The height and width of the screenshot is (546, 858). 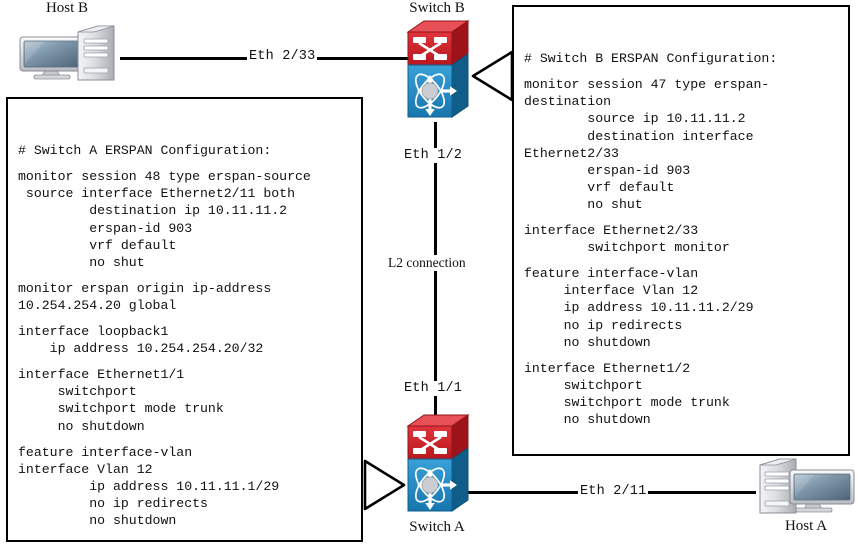 What do you see at coordinates (121, 409) in the screenshot?
I see `config-switch-a-line-17: switchport mode trunk` at bounding box center [121, 409].